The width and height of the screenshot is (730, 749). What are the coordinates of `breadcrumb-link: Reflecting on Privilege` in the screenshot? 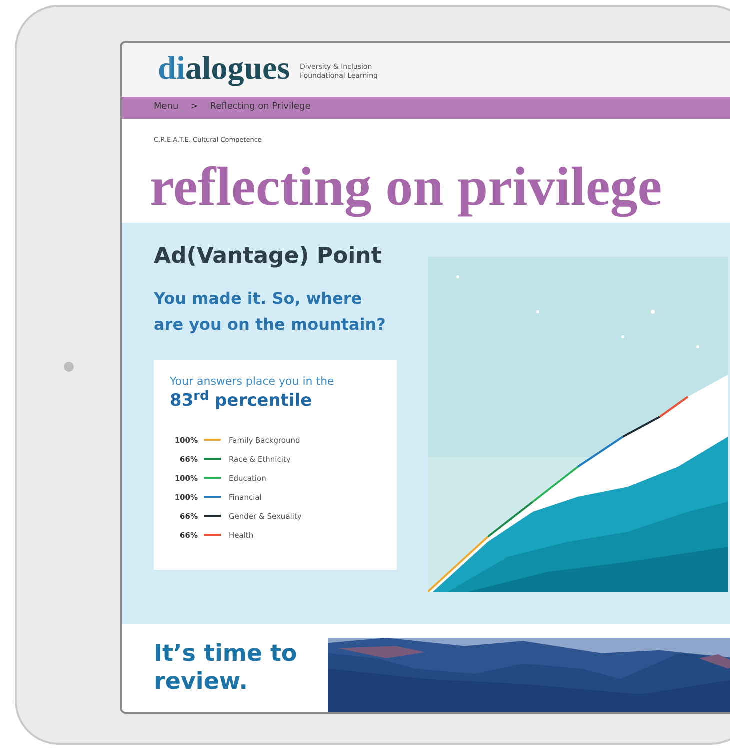 It's located at (260, 108).